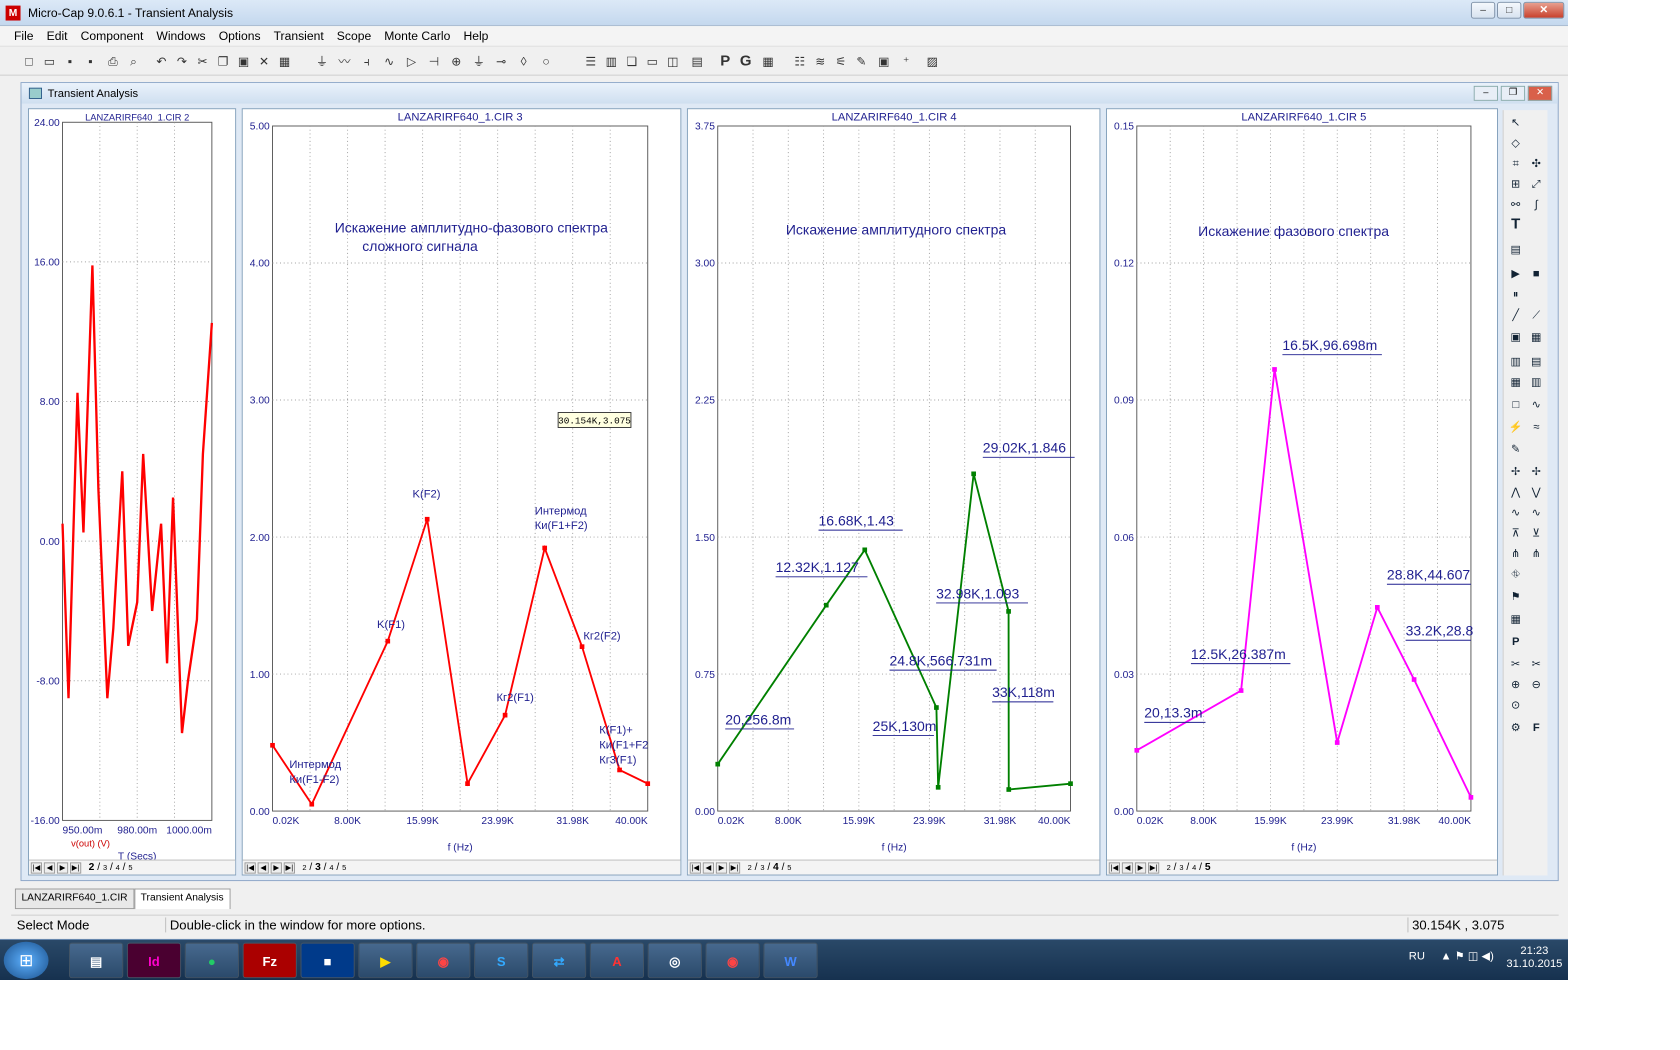  I want to click on resistor-icon: 〰, so click(344, 61).